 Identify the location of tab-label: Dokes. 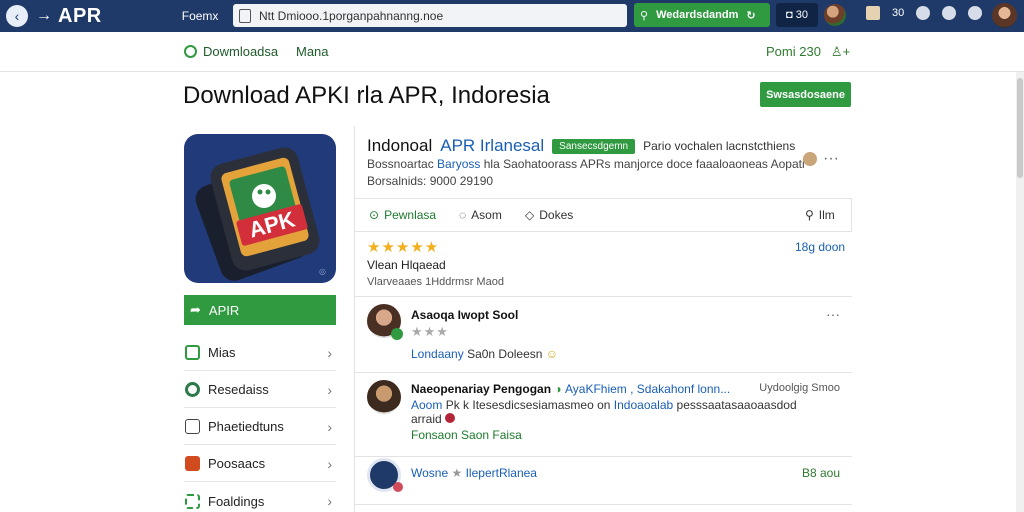
(556, 215).